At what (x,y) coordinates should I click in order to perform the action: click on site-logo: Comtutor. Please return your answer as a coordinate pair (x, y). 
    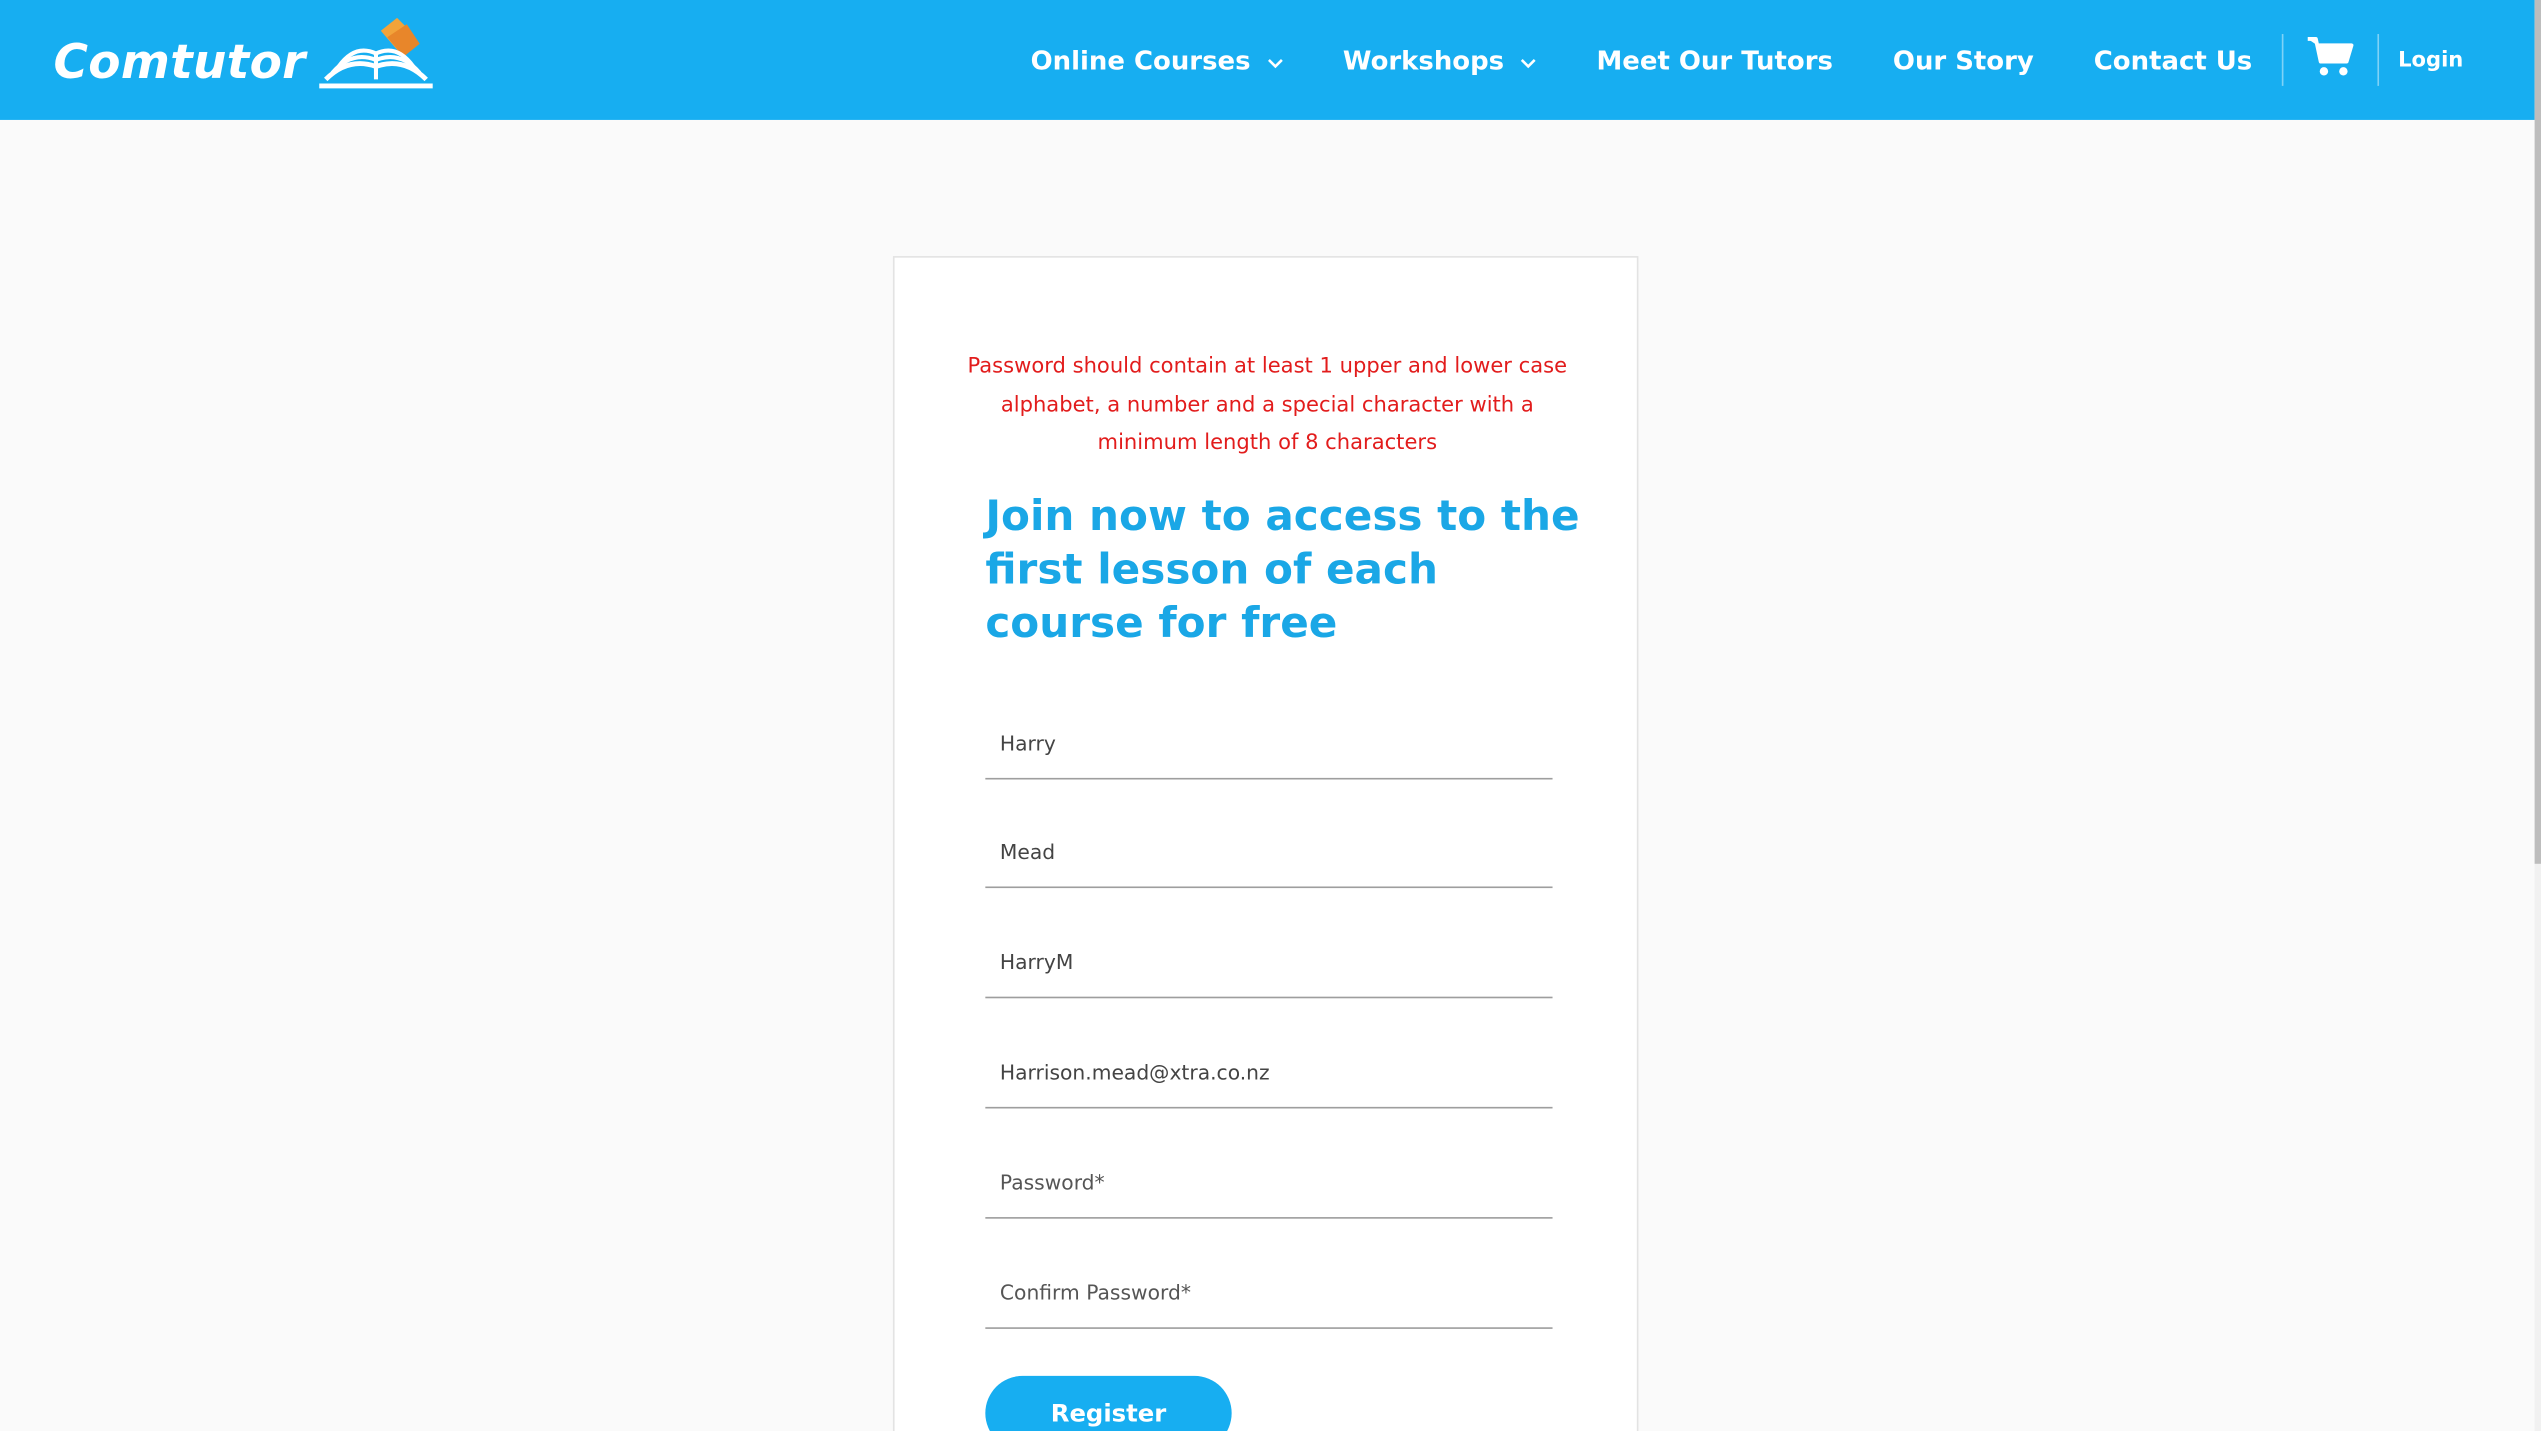
    Looking at the image, I should click on (244, 59).